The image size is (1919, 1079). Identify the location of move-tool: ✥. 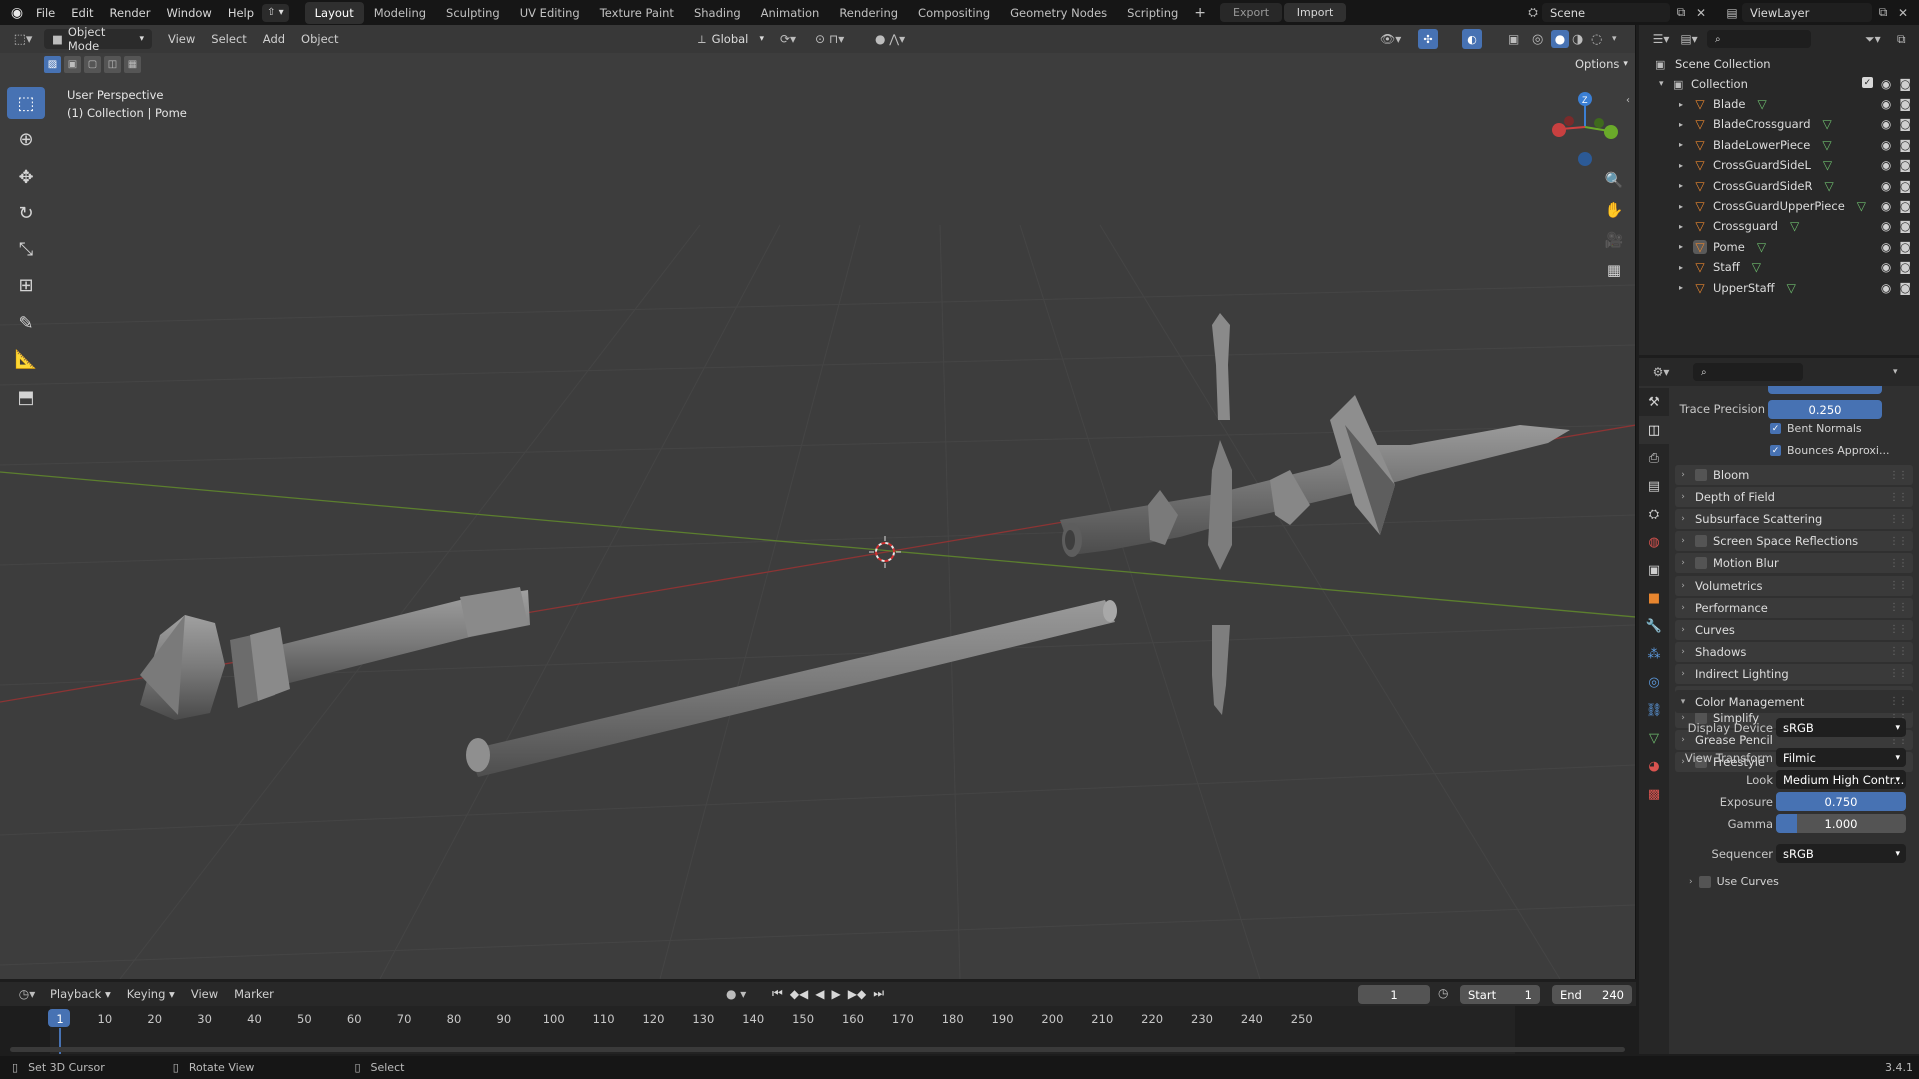
(26, 177).